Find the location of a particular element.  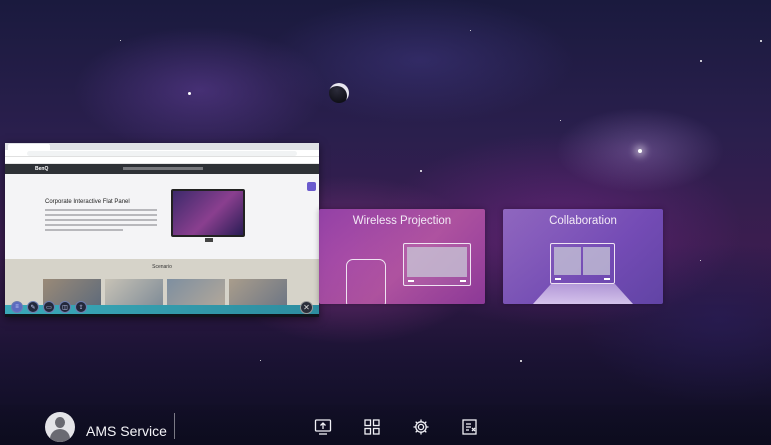

settings-gear-icon is located at coordinates (421, 427).